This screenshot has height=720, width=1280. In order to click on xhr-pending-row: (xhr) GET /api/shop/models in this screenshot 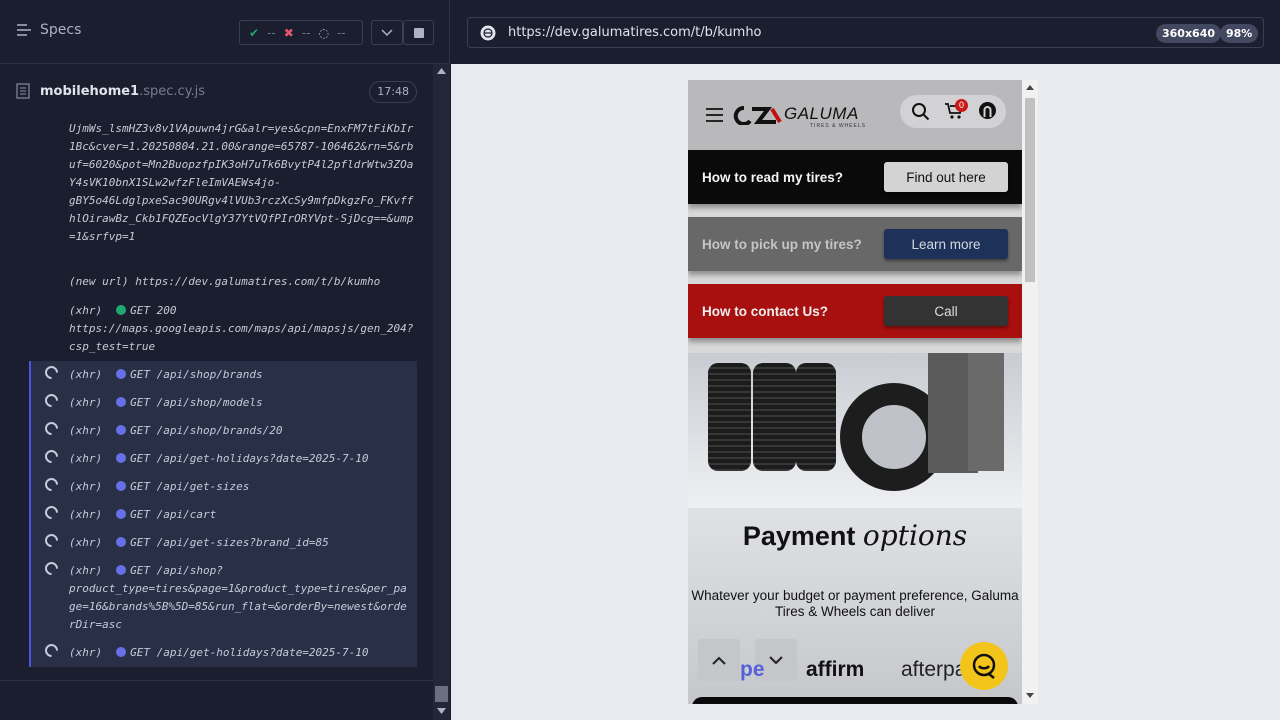, I will do `click(223, 403)`.